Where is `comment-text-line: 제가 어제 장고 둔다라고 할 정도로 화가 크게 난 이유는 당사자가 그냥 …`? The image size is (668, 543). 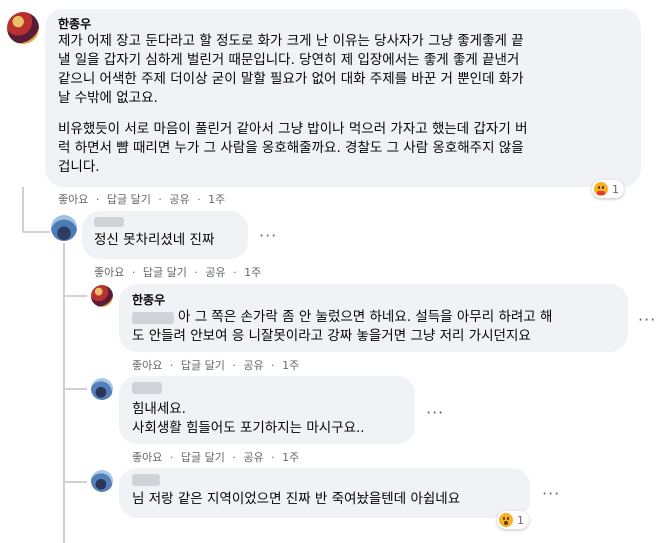
comment-text-line: 제가 어제 장고 둔다라고 할 정도로 화가 크게 난 이유는 당사자가 그냥 … is located at coordinates (291, 41).